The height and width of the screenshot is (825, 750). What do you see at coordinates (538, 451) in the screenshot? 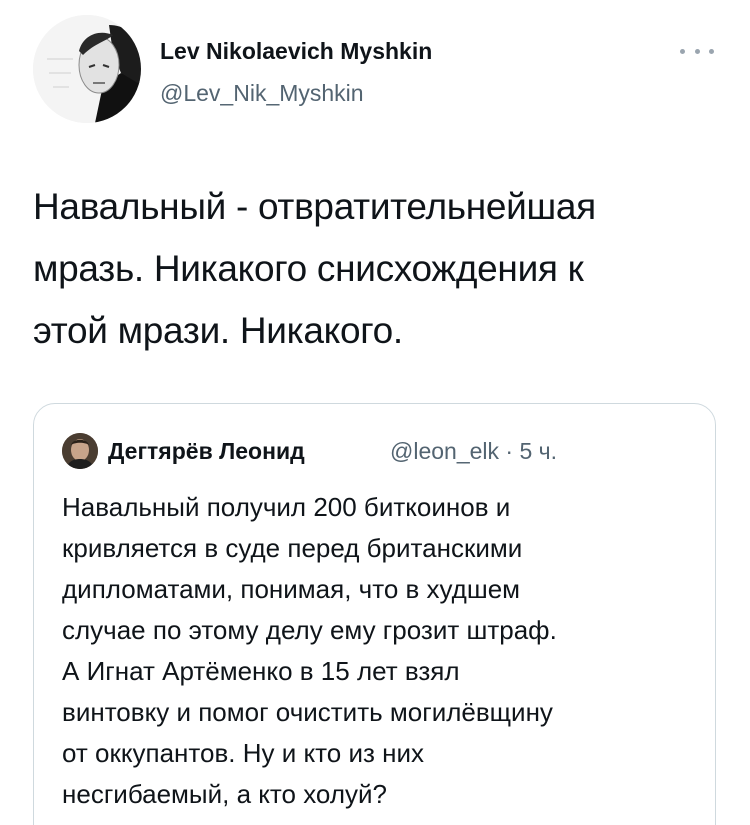
I see `quoted-time: 5 ч.` at bounding box center [538, 451].